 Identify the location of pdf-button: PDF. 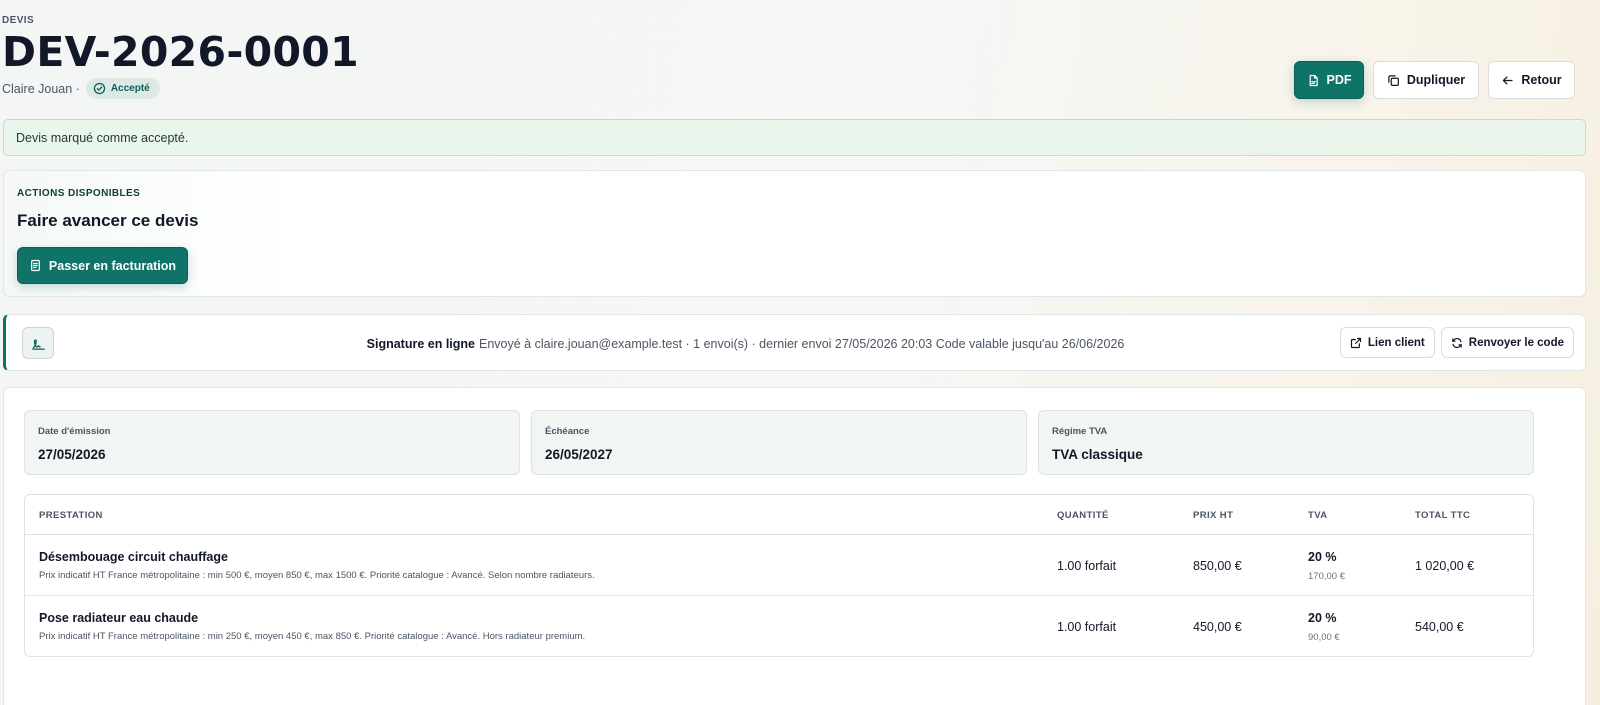
(1329, 80).